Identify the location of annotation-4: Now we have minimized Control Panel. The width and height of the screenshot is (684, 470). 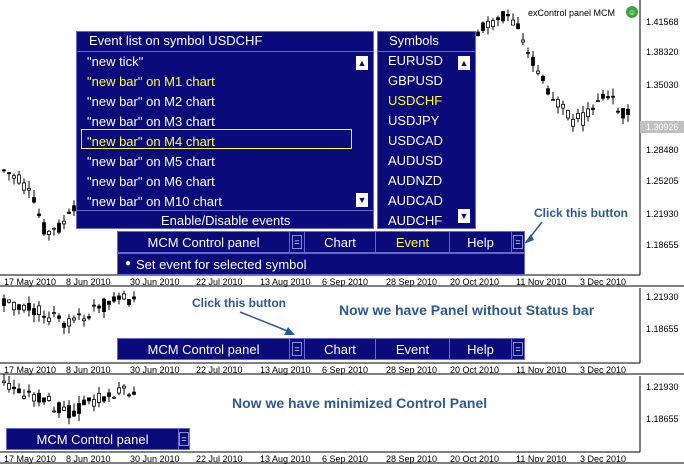
(360, 403).